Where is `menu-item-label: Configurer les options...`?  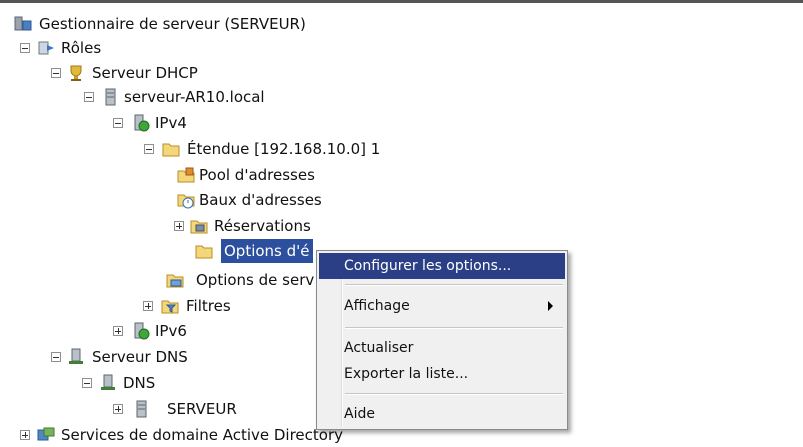
menu-item-label: Configurer les options... is located at coordinates (428, 266).